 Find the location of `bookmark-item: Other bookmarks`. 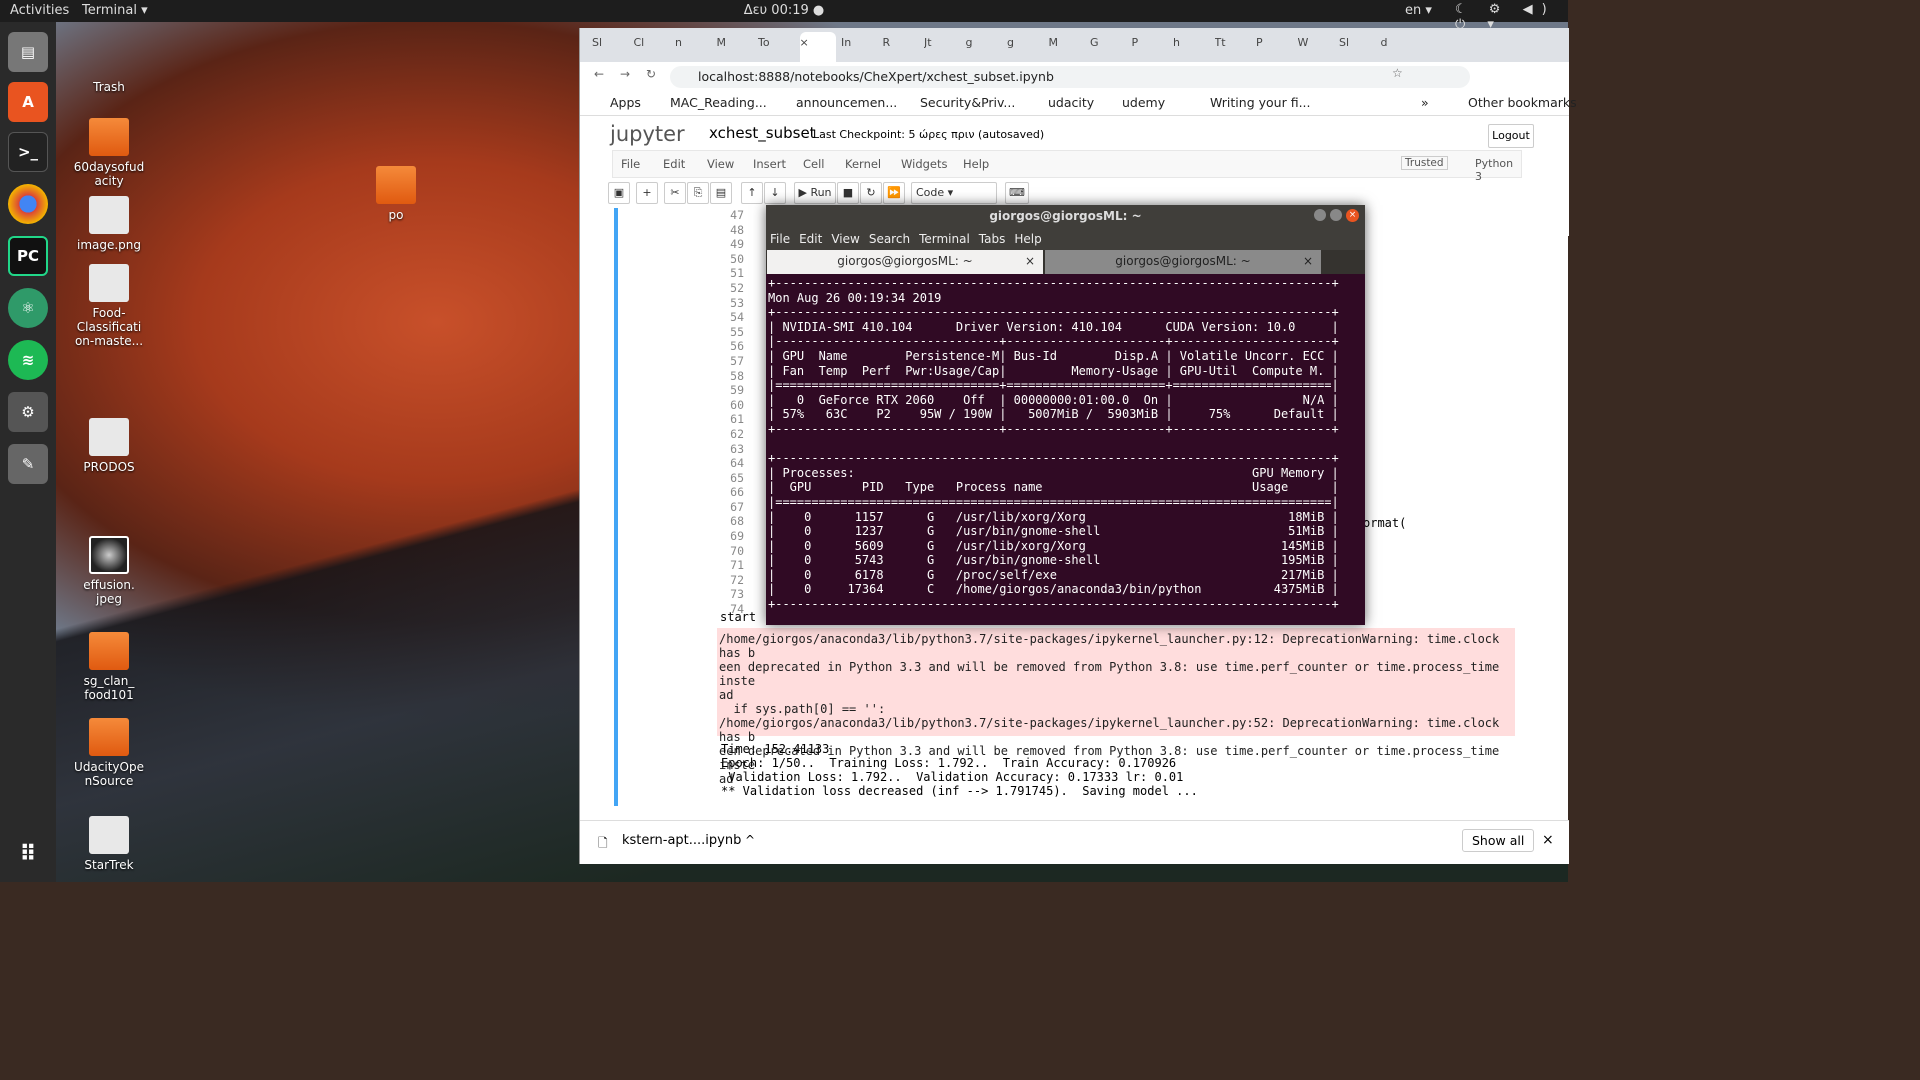

bookmark-item: Other bookmarks is located at coordinates (1522, 102).